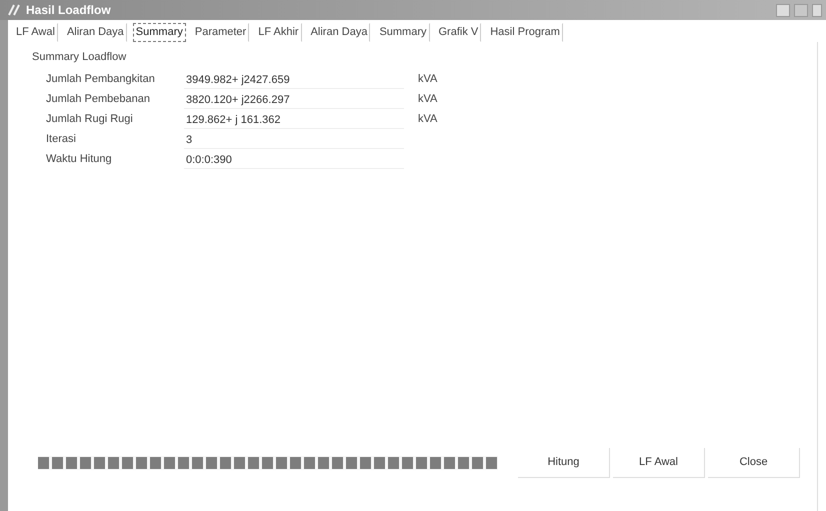  I want to click on field-label: Jumlah Pembebanan, so click(98, 100).